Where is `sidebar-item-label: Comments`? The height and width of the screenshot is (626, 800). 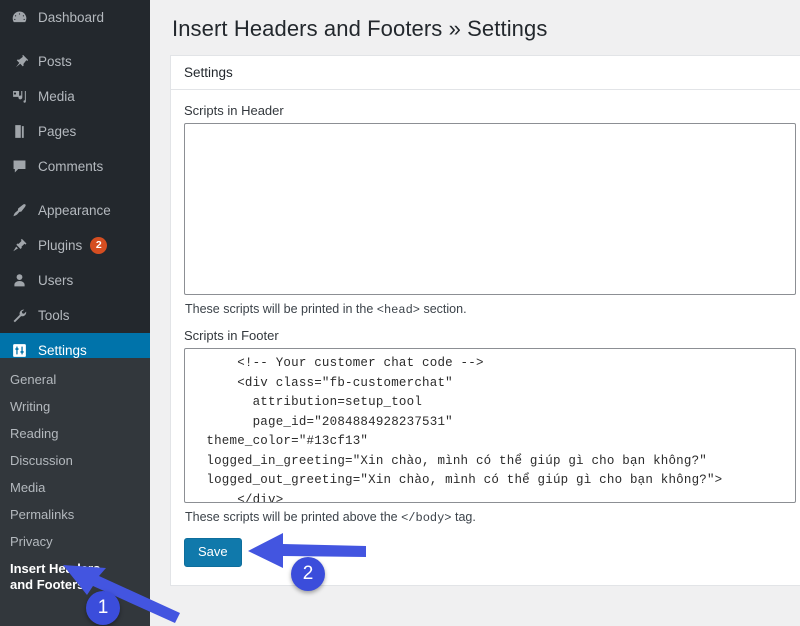 sidebar-item-label: Comments is located at coordinates (71, 166).